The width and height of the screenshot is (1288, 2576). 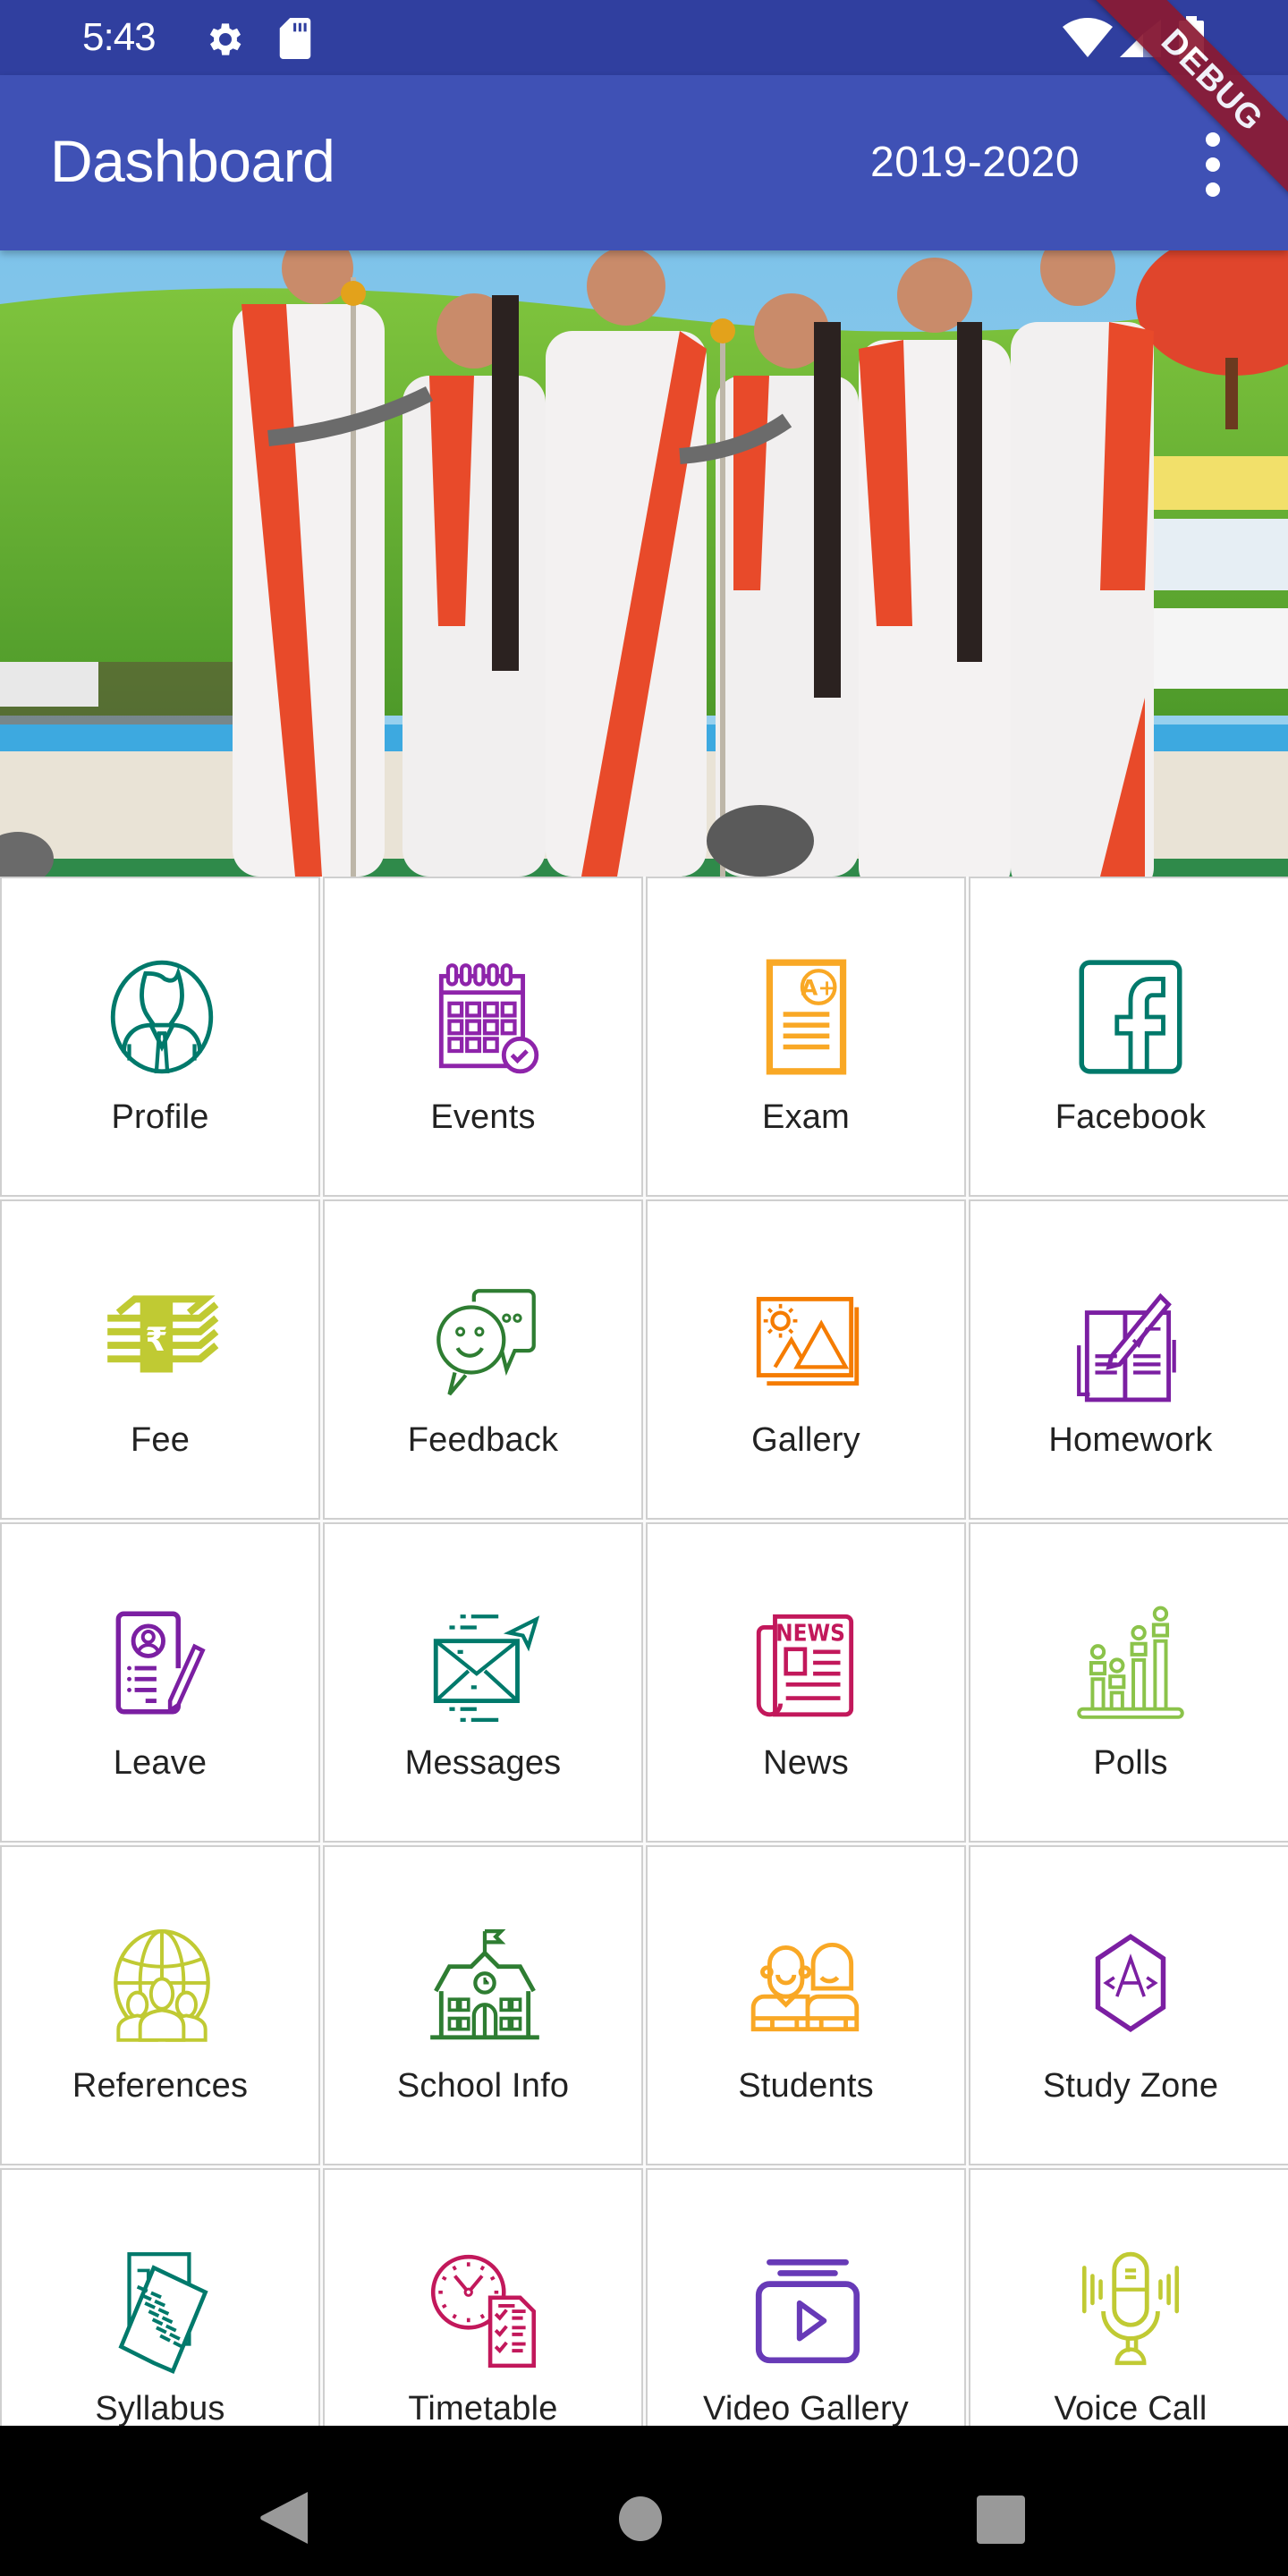 What do you see at coordinates (644, 37) in the screenshot?
I see `status-bar: 5:43` at bounding box center [644, 37].